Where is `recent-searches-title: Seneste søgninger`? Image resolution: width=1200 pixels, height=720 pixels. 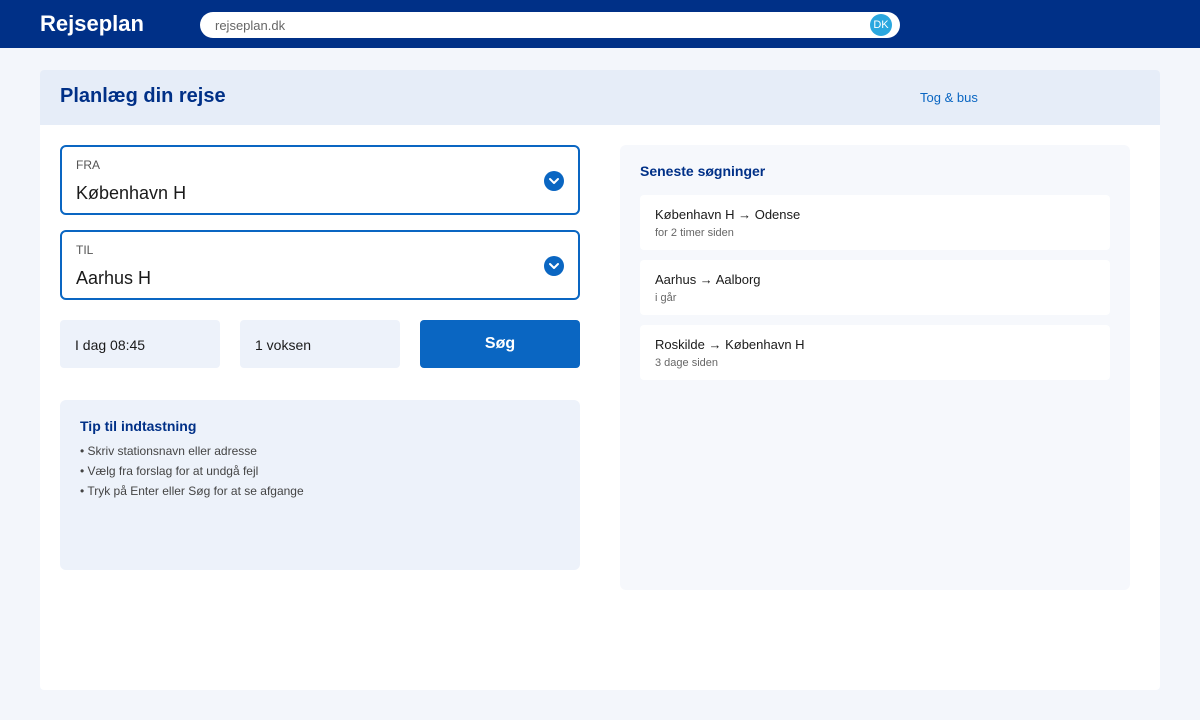 recent-searches-title: Seneste søgninger is located at coordinates (703, 171).